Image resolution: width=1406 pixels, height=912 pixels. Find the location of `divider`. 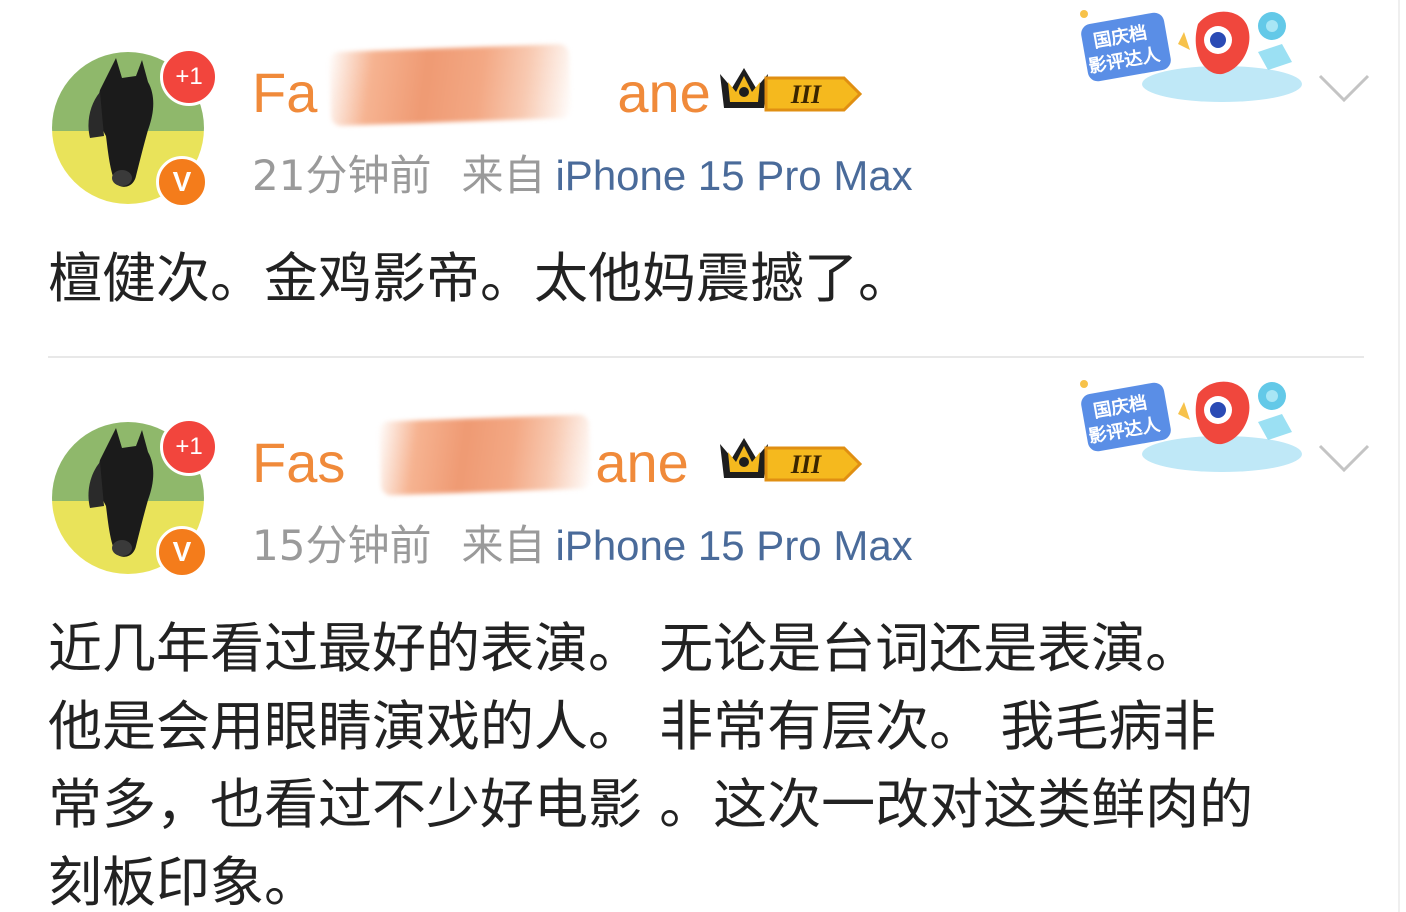

divider is located at coordinates (706, 357).